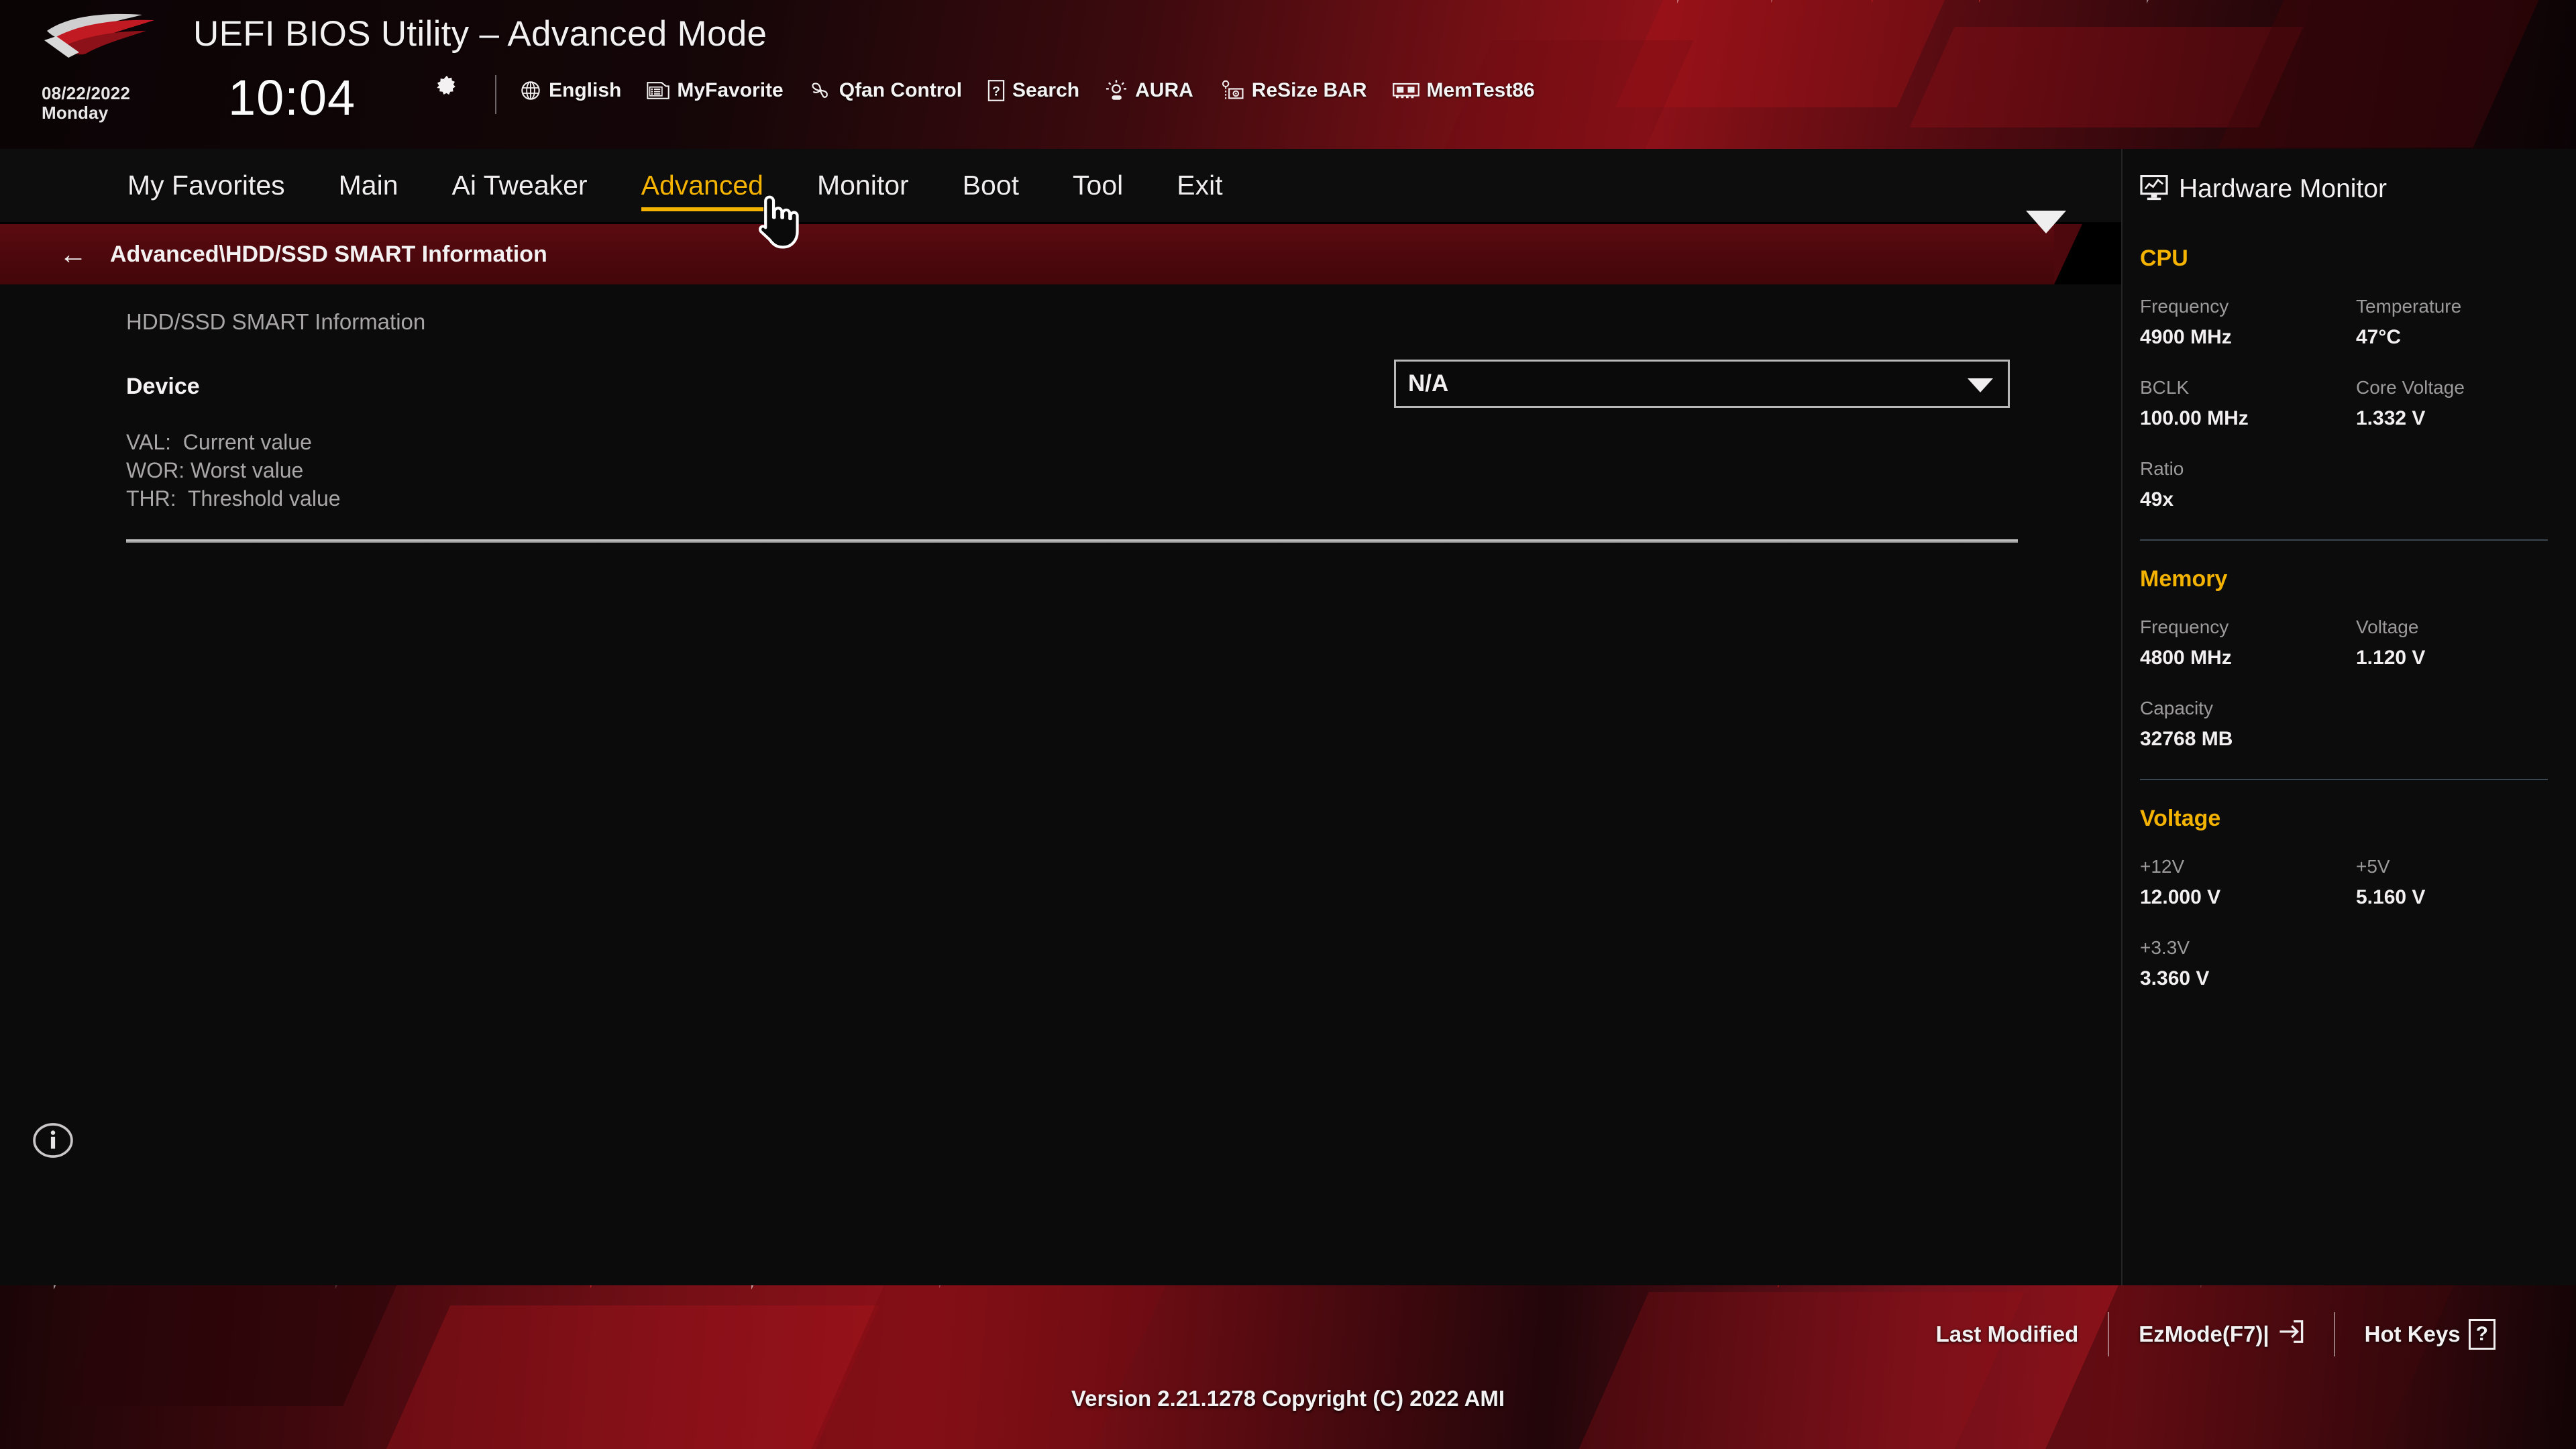 The width and height of the screenshot is (2576, 1449). What do you see at coordinates (2175, 978) in the screenshot?
I see `hw-value: 3.360 V` at bounding box center [2175, 978].